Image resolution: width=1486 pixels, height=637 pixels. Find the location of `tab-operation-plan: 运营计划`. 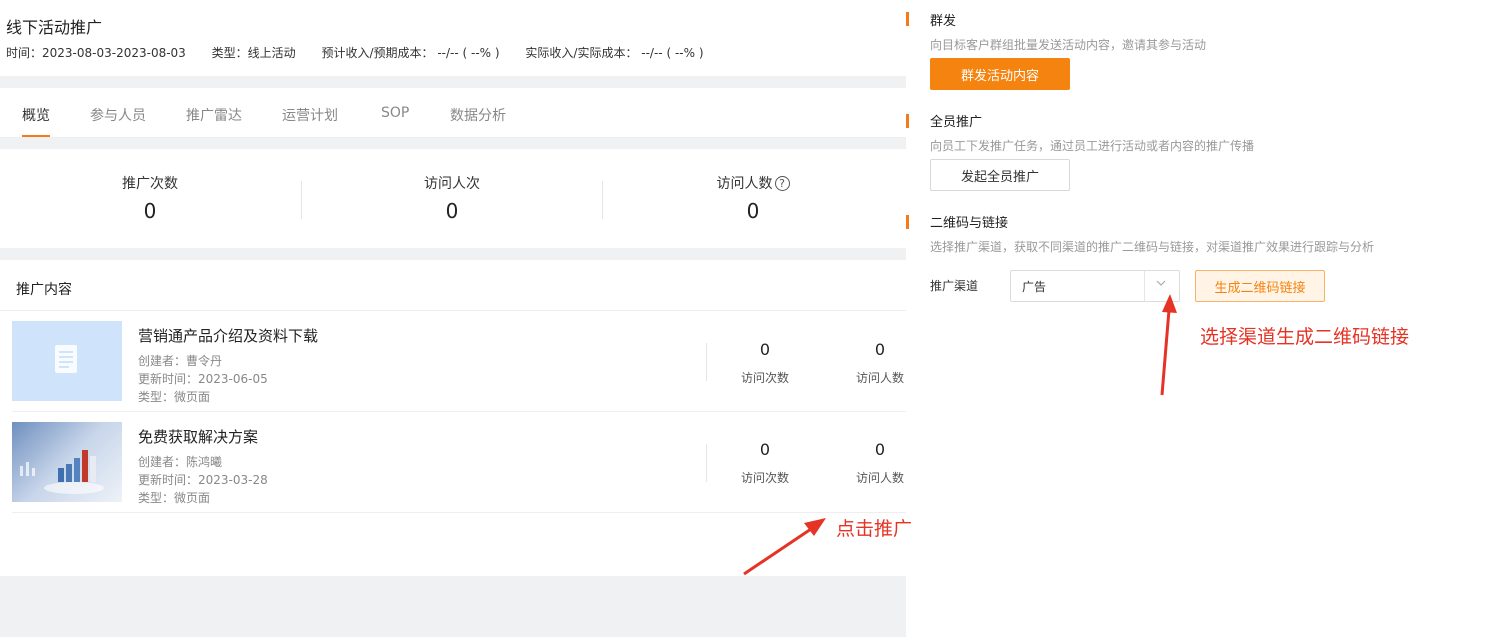

tab-operation-plan: 运营计划 is located at coordinates (310, 115).